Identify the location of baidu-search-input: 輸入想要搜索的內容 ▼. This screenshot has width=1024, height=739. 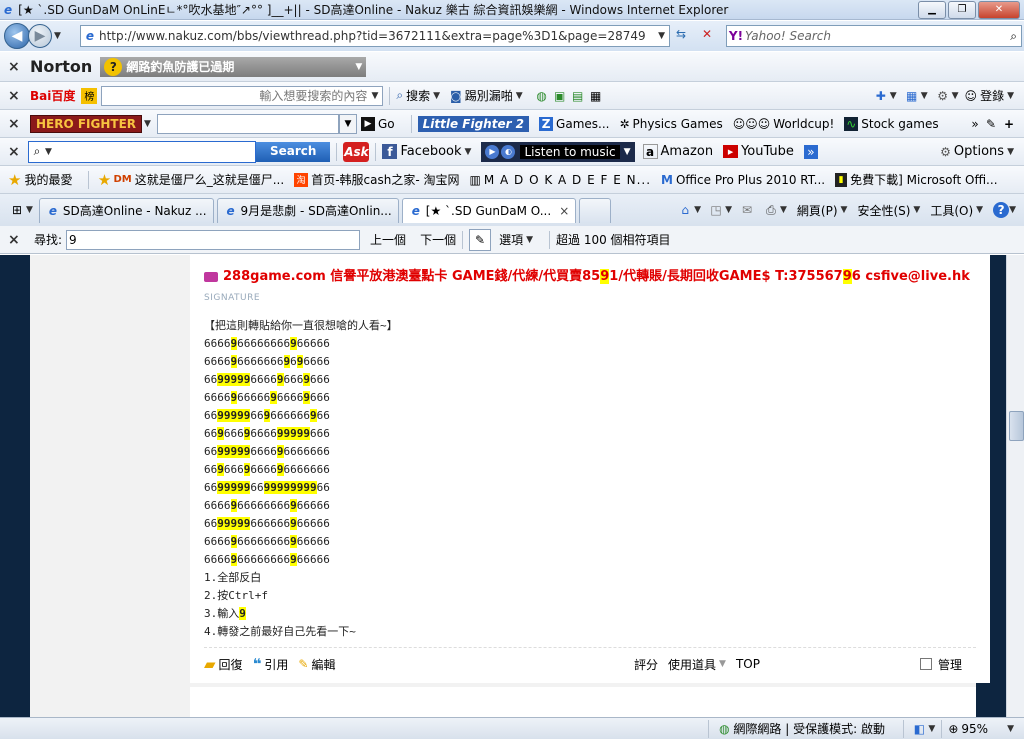
(242, 95).